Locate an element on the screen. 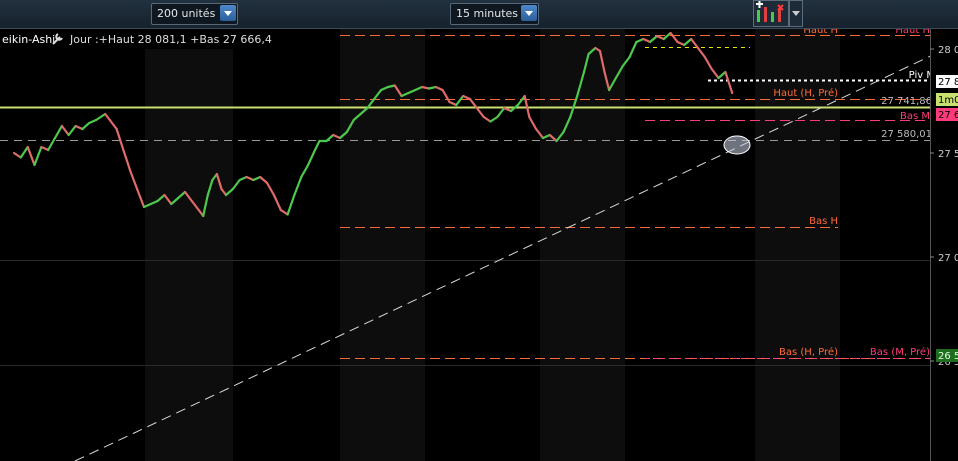 The height and width of the screenshot is (461, 958). drawing-tools-button is located at coordinates (771, 13).